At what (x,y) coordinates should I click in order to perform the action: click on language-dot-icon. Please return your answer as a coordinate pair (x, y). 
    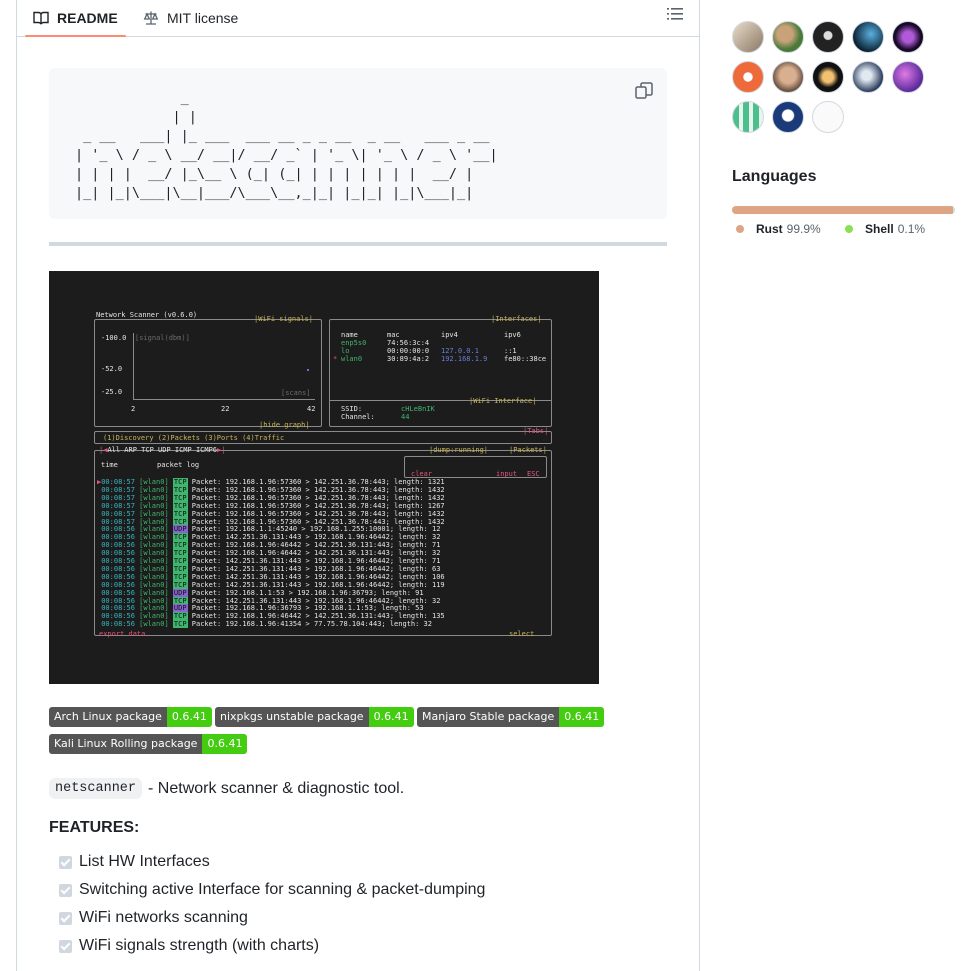
    Looking at the image, I should click on (849, 229).